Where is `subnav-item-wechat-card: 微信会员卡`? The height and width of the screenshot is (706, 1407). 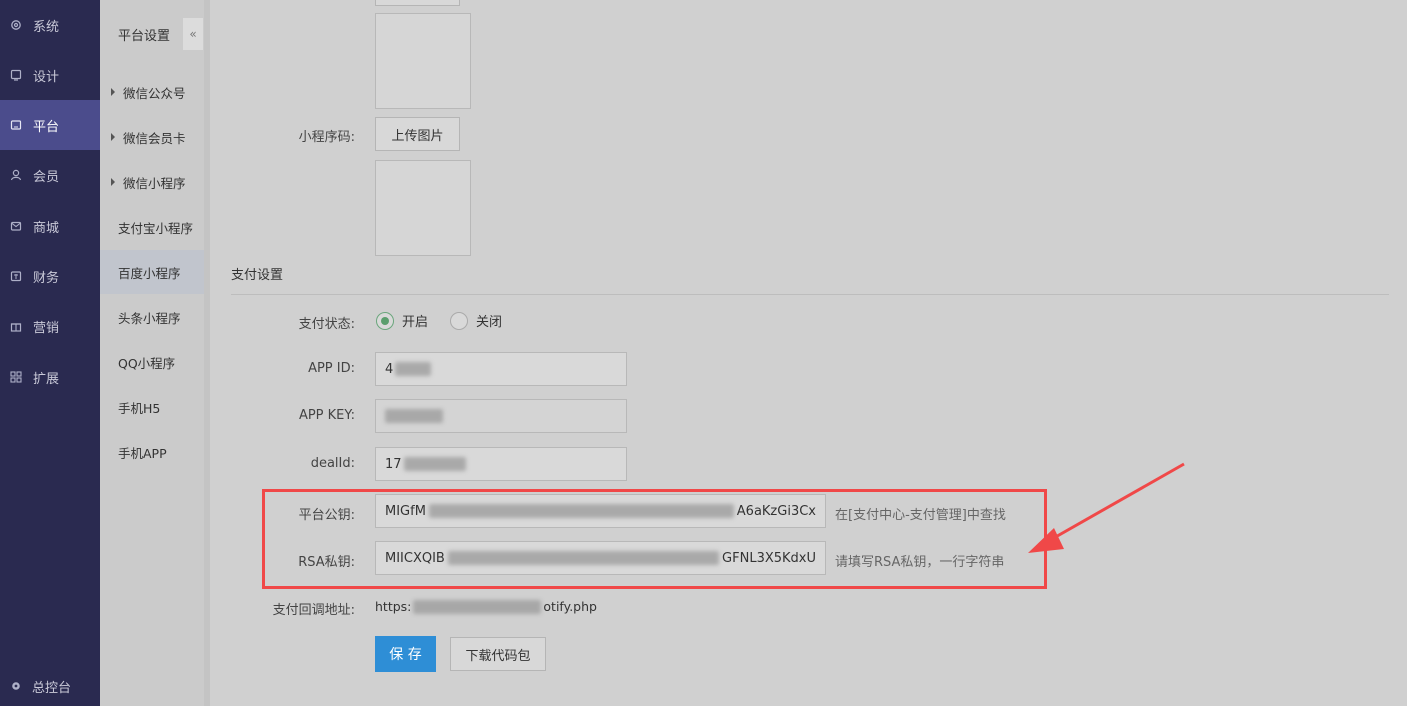 subnav-item-wechat-card: 微信会员卡 is located at coordinates (152, 137).